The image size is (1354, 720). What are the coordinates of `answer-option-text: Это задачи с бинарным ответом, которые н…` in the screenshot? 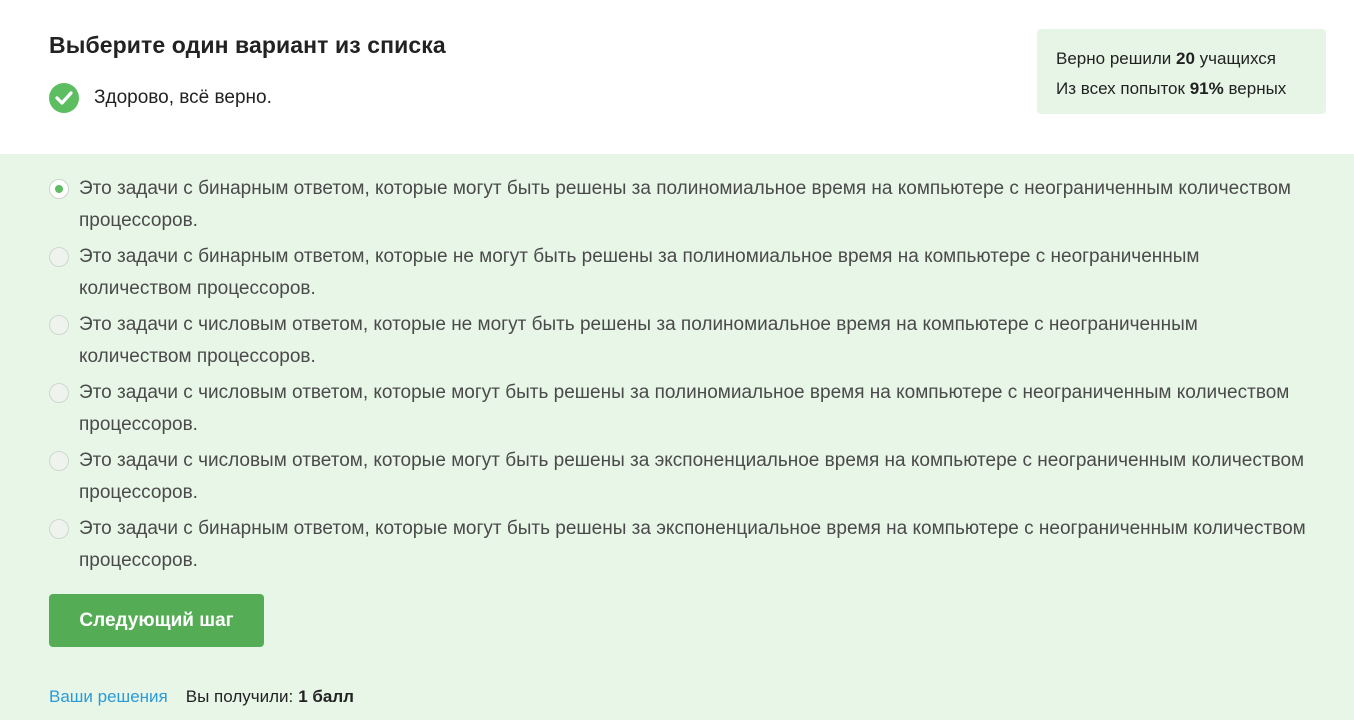 It's located at (639, 272).